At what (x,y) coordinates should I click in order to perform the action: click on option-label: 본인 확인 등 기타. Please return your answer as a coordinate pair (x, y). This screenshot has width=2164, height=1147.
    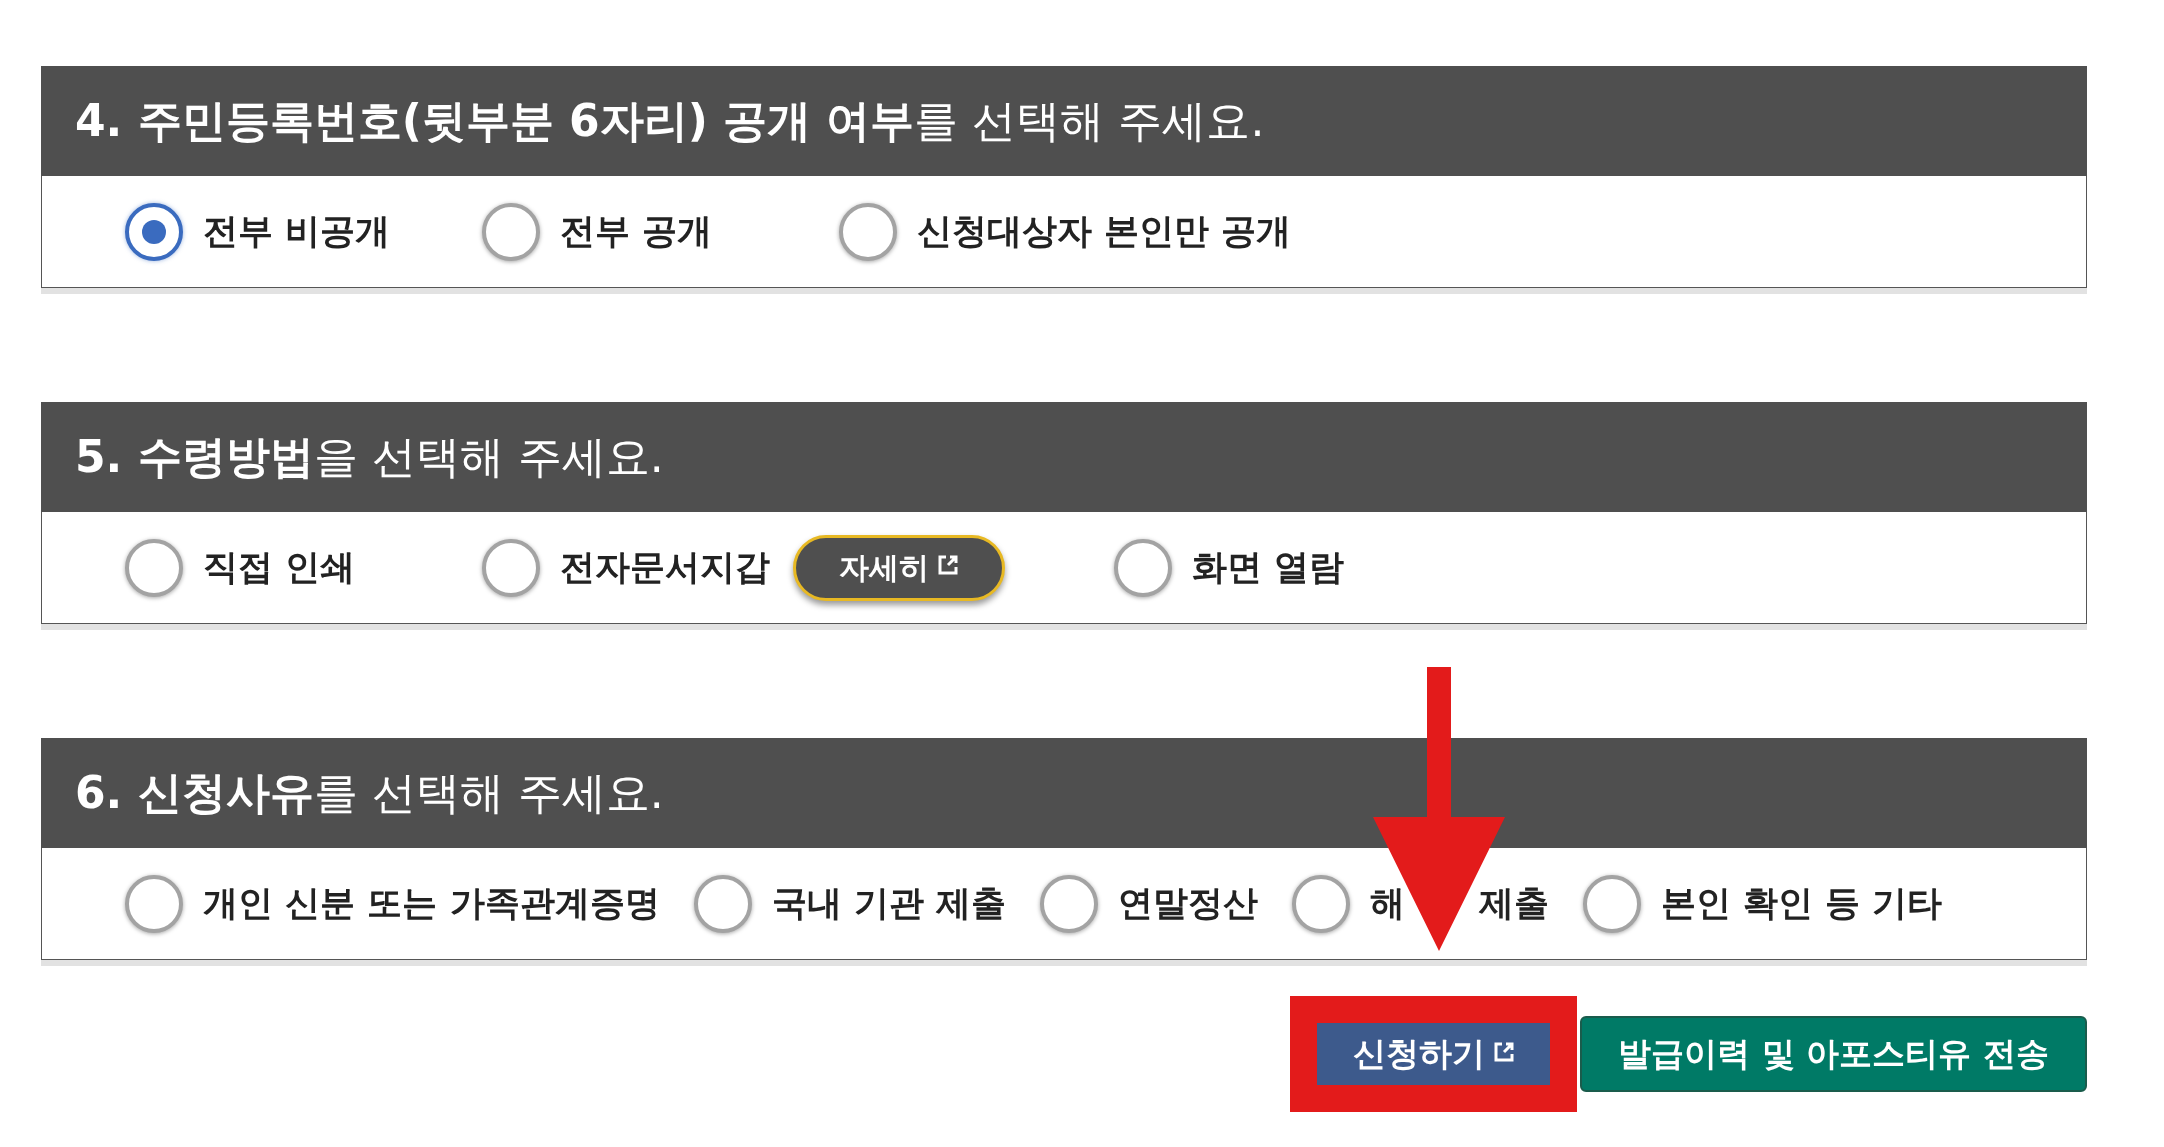
    Looking at the image, I should click on (1801, 903).